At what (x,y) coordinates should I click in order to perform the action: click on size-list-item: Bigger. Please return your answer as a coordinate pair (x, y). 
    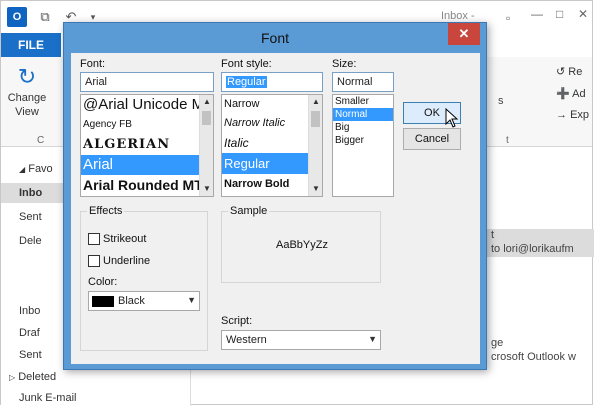
    Looking at the image, I should click on (363, 140).